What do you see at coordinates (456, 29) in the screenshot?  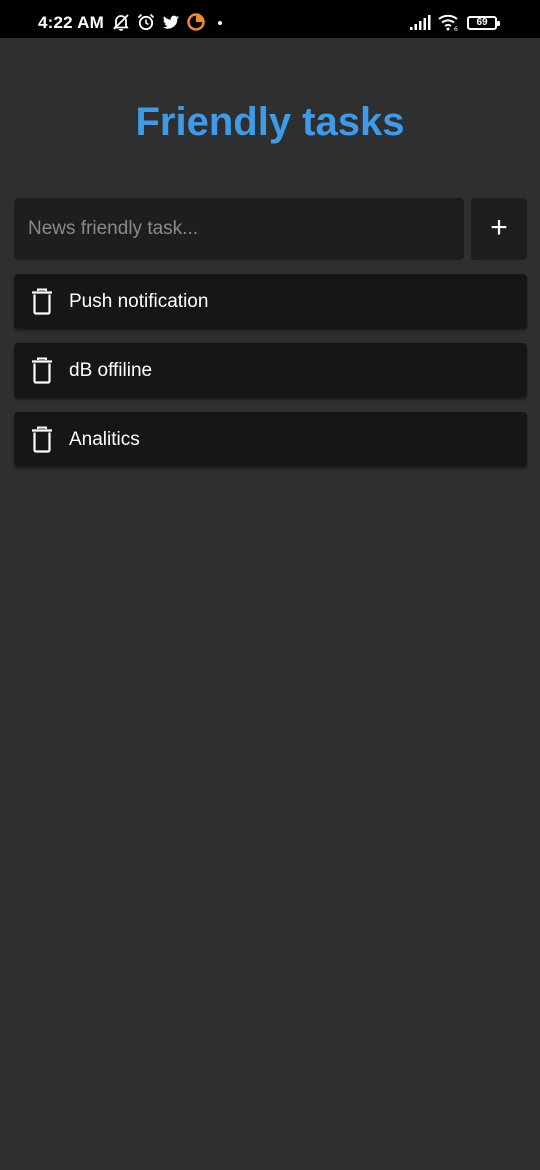 I see `svg-text: 6` at bounding box center [456, 29].